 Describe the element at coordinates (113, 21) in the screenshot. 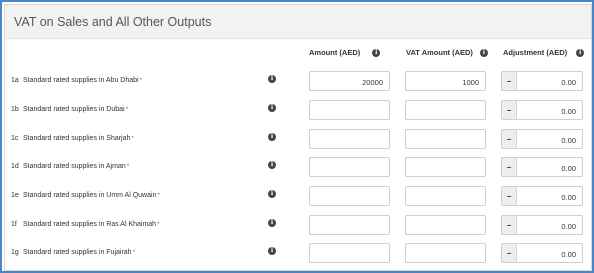

I see `panel-title: VAT on Sales and All Other Outputs` at that location.